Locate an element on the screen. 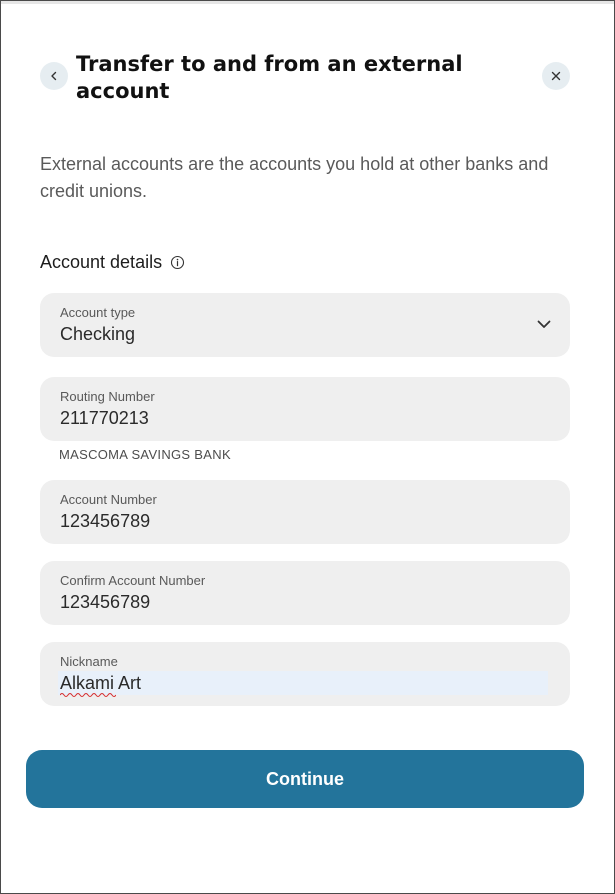  routing-number-label: Routing Number is located at coordinates (107, 396).